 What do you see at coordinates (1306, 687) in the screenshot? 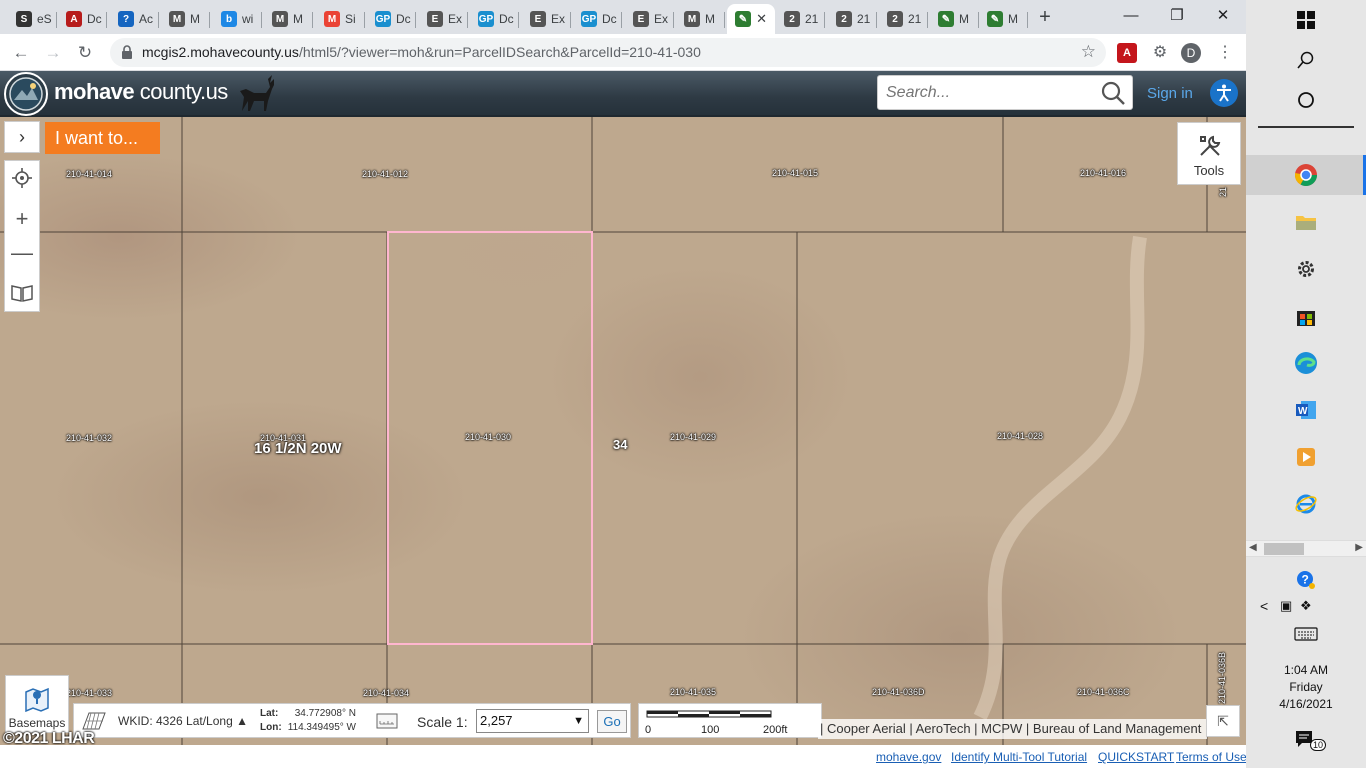
I see `taskbar-clock: 1:04 AM Friday 4/16/2021` at bounding box center [1306, 687].